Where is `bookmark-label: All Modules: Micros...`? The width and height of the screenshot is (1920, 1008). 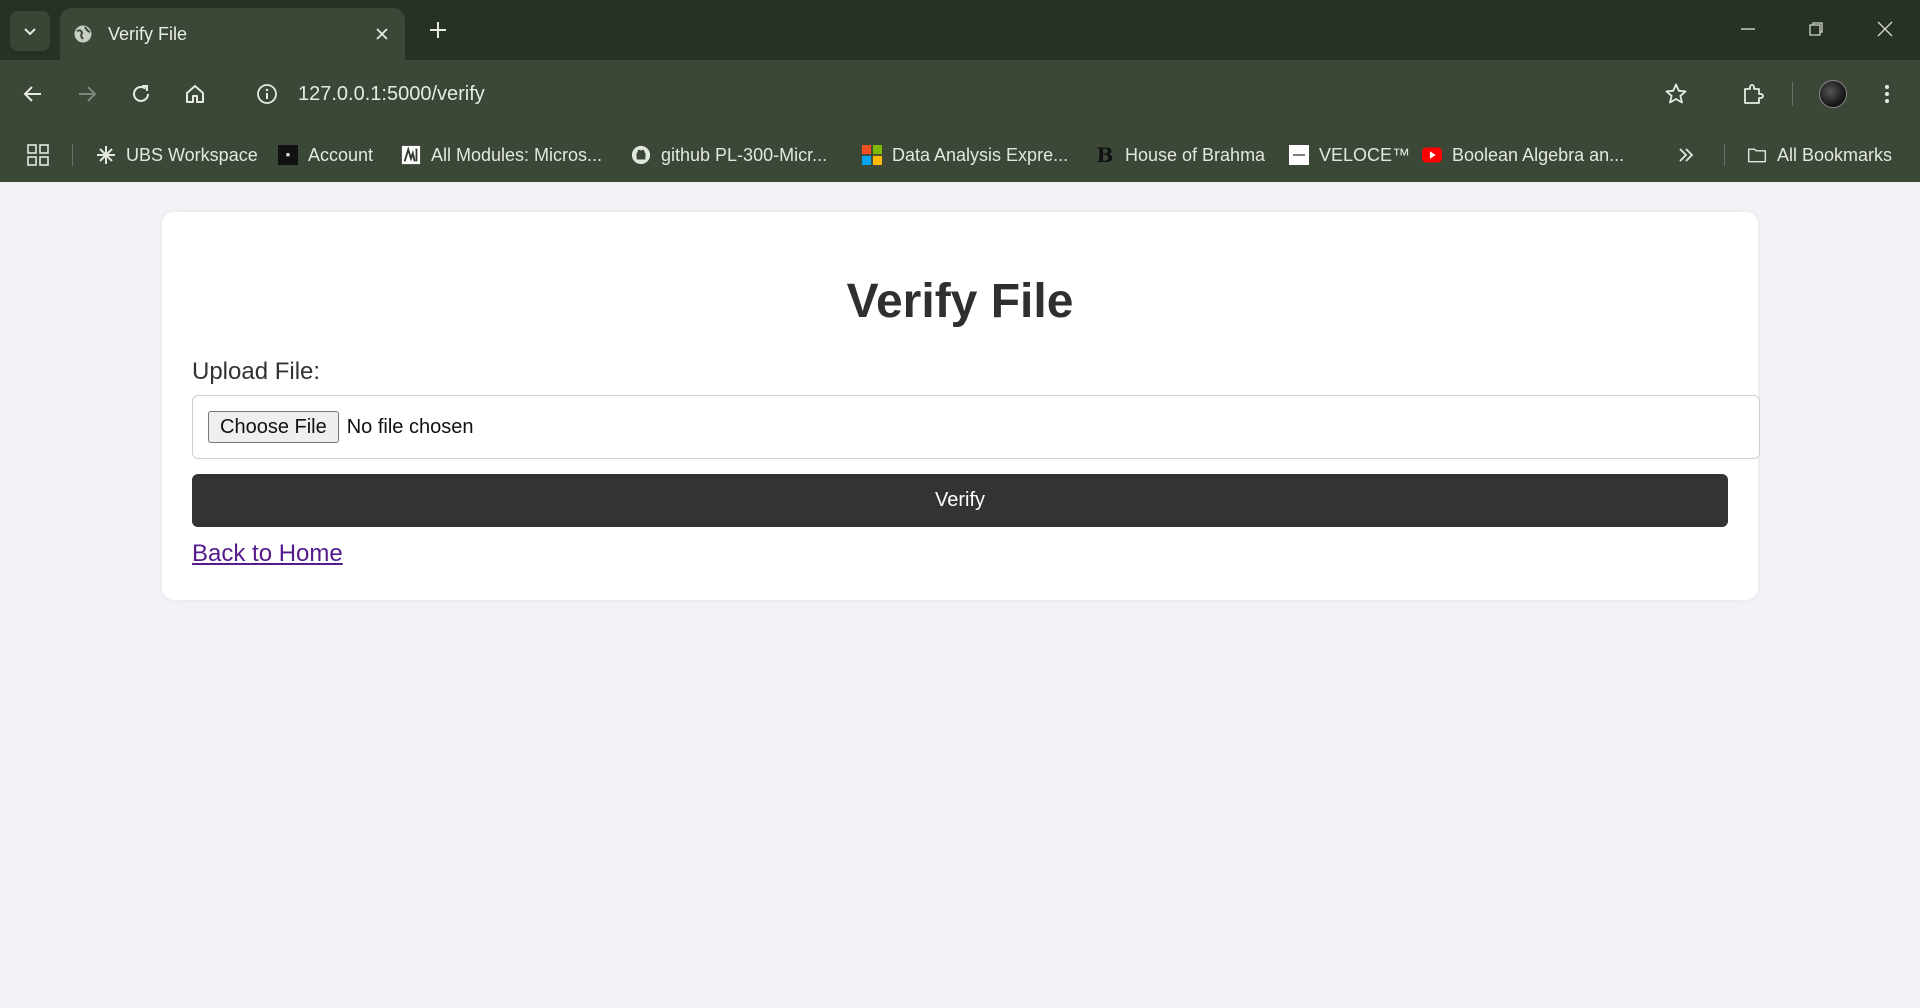 bookmark-label: All Modules: Micros... is located at coordinates (517, 154).